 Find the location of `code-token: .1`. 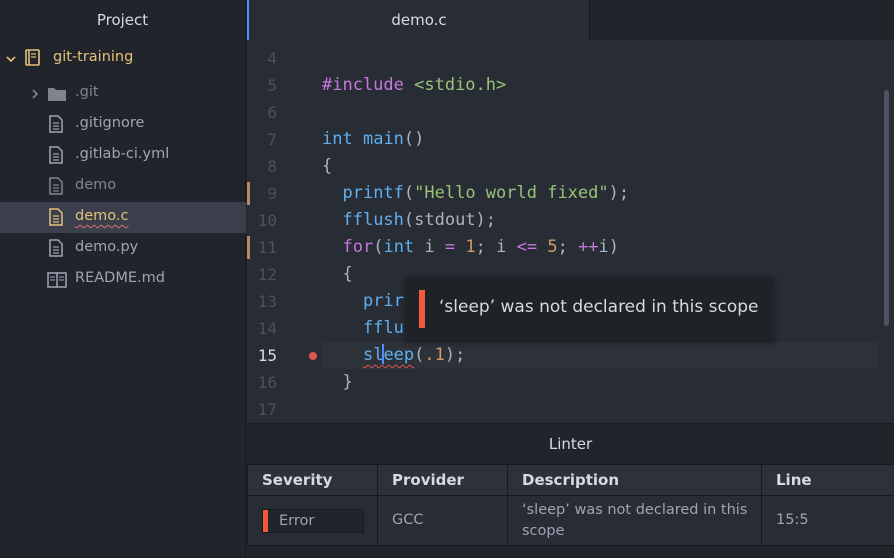

code-token: .1 is located at coordinates (434, 355).